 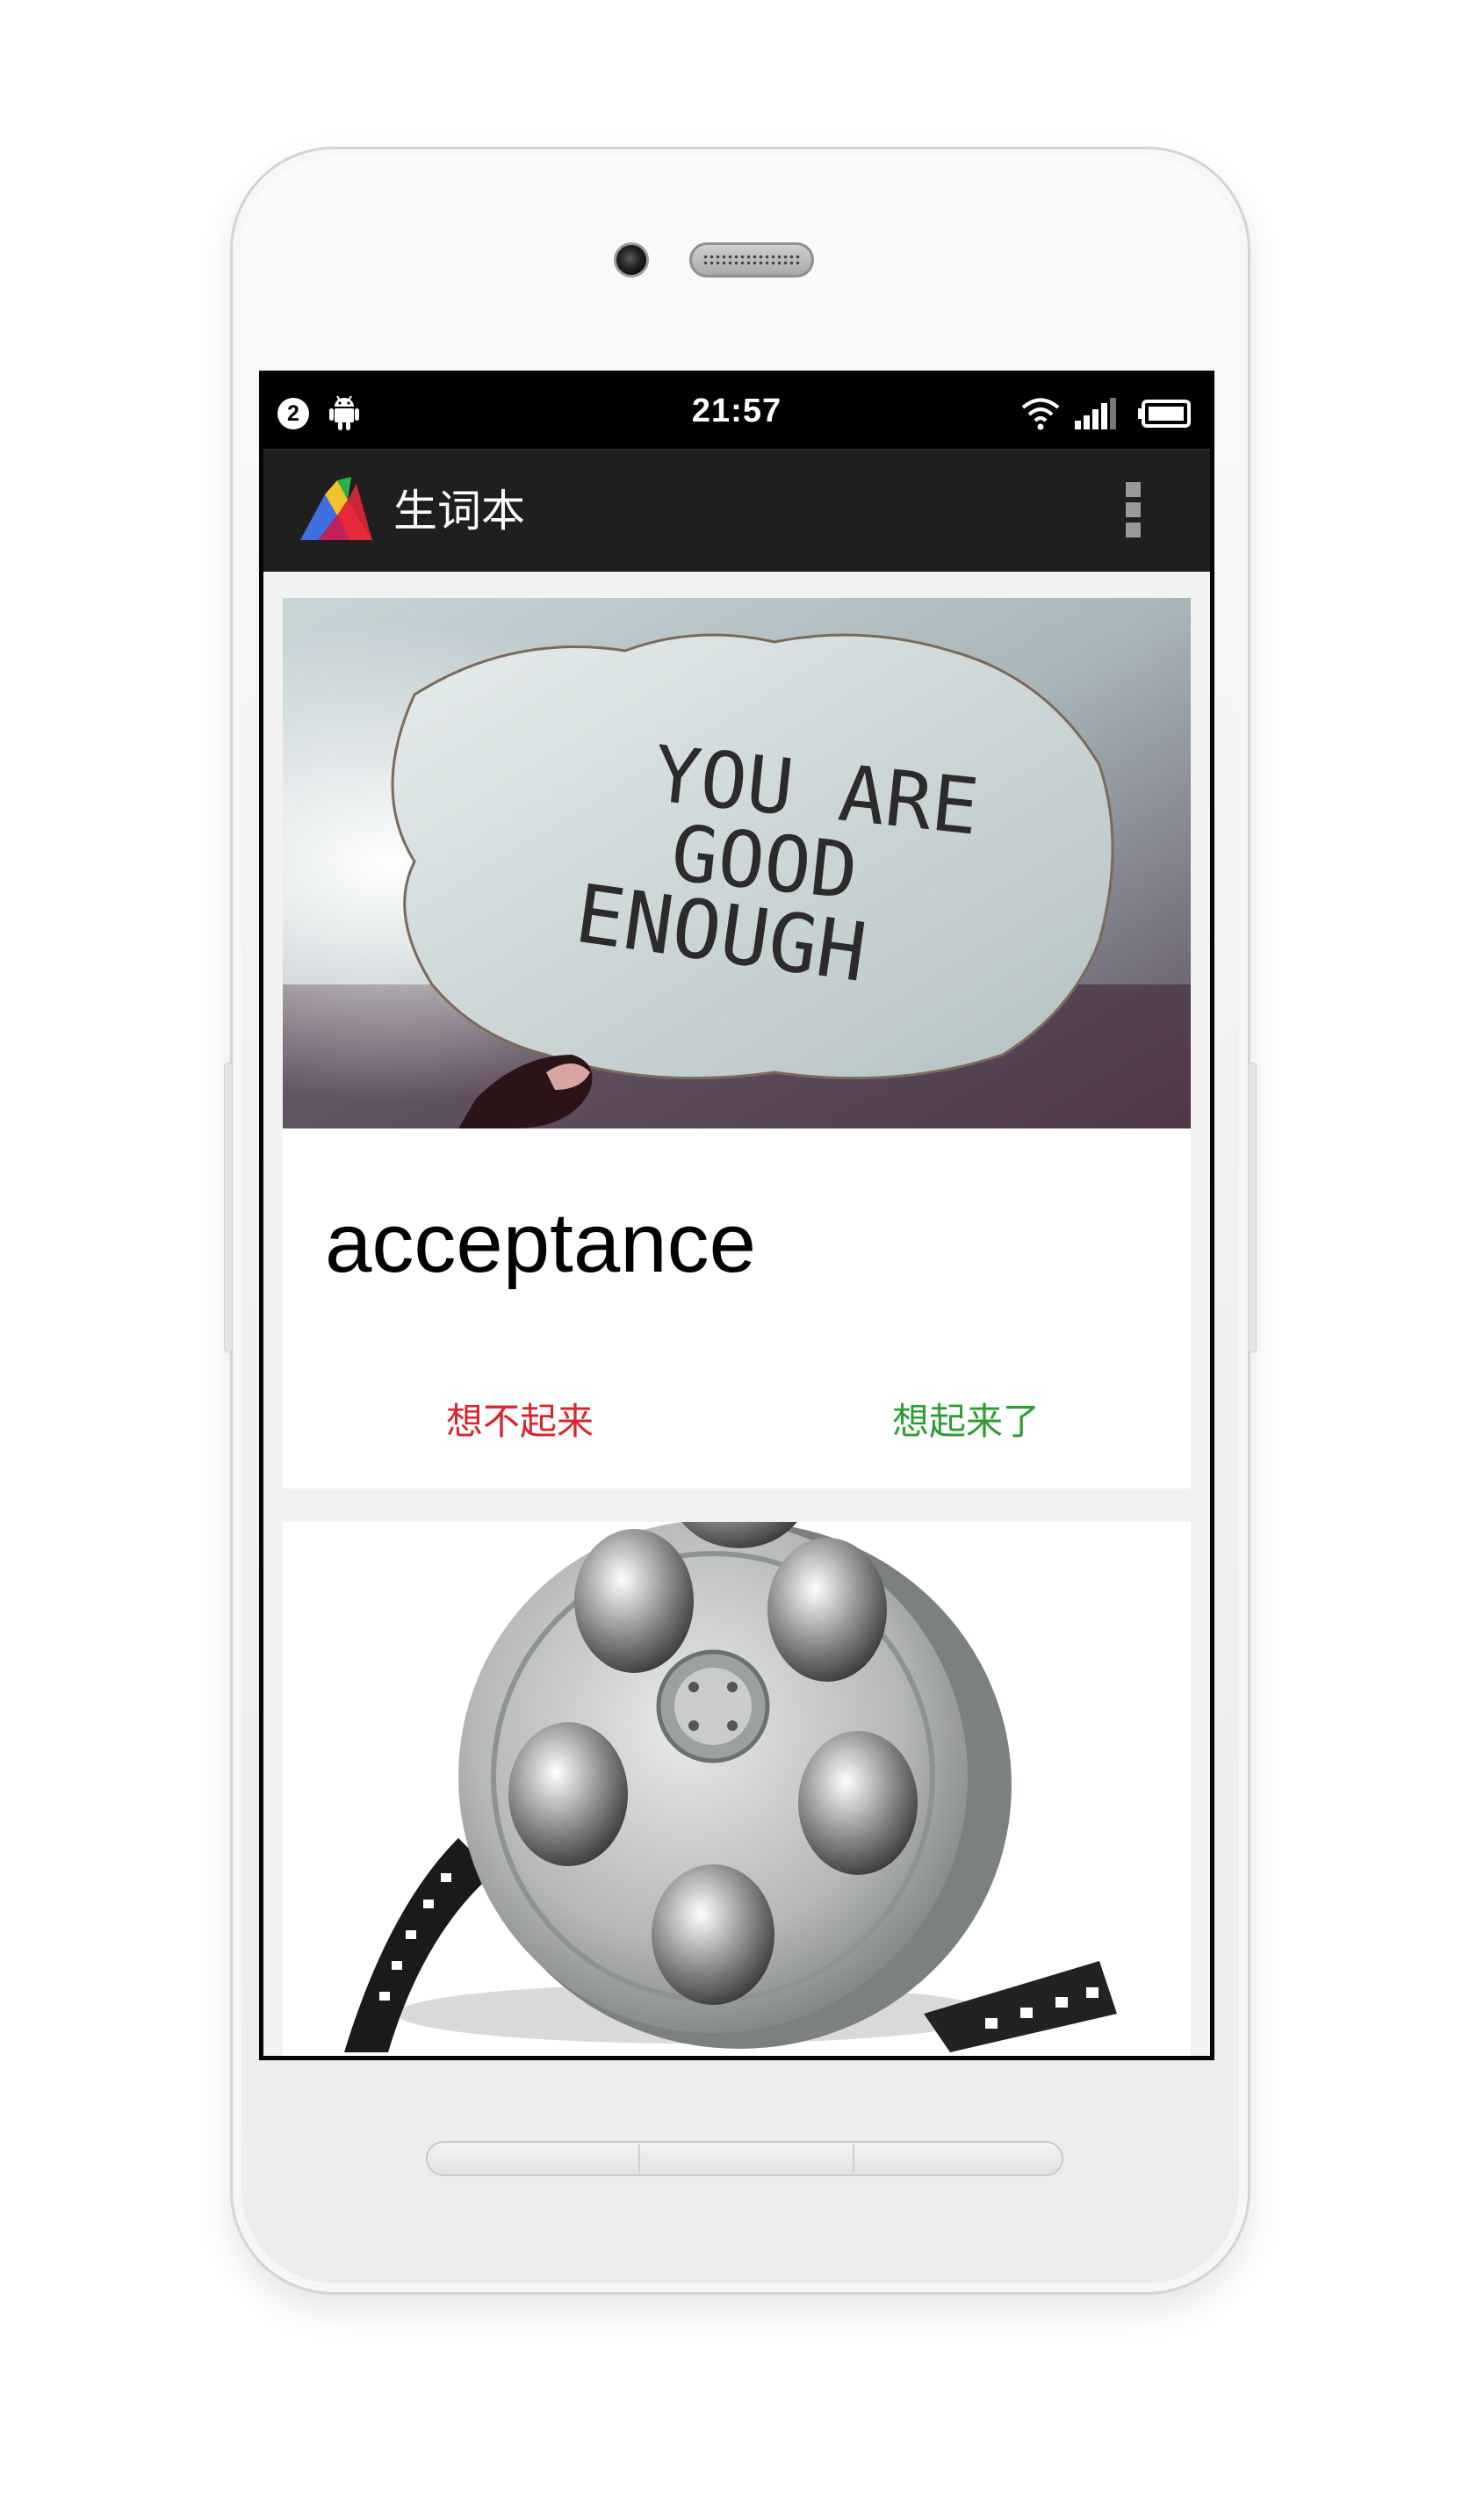 What do you see at coordinates (1252, 1207) in the screenshot?
I see `power-button` at bounding box center [1252, 1207].